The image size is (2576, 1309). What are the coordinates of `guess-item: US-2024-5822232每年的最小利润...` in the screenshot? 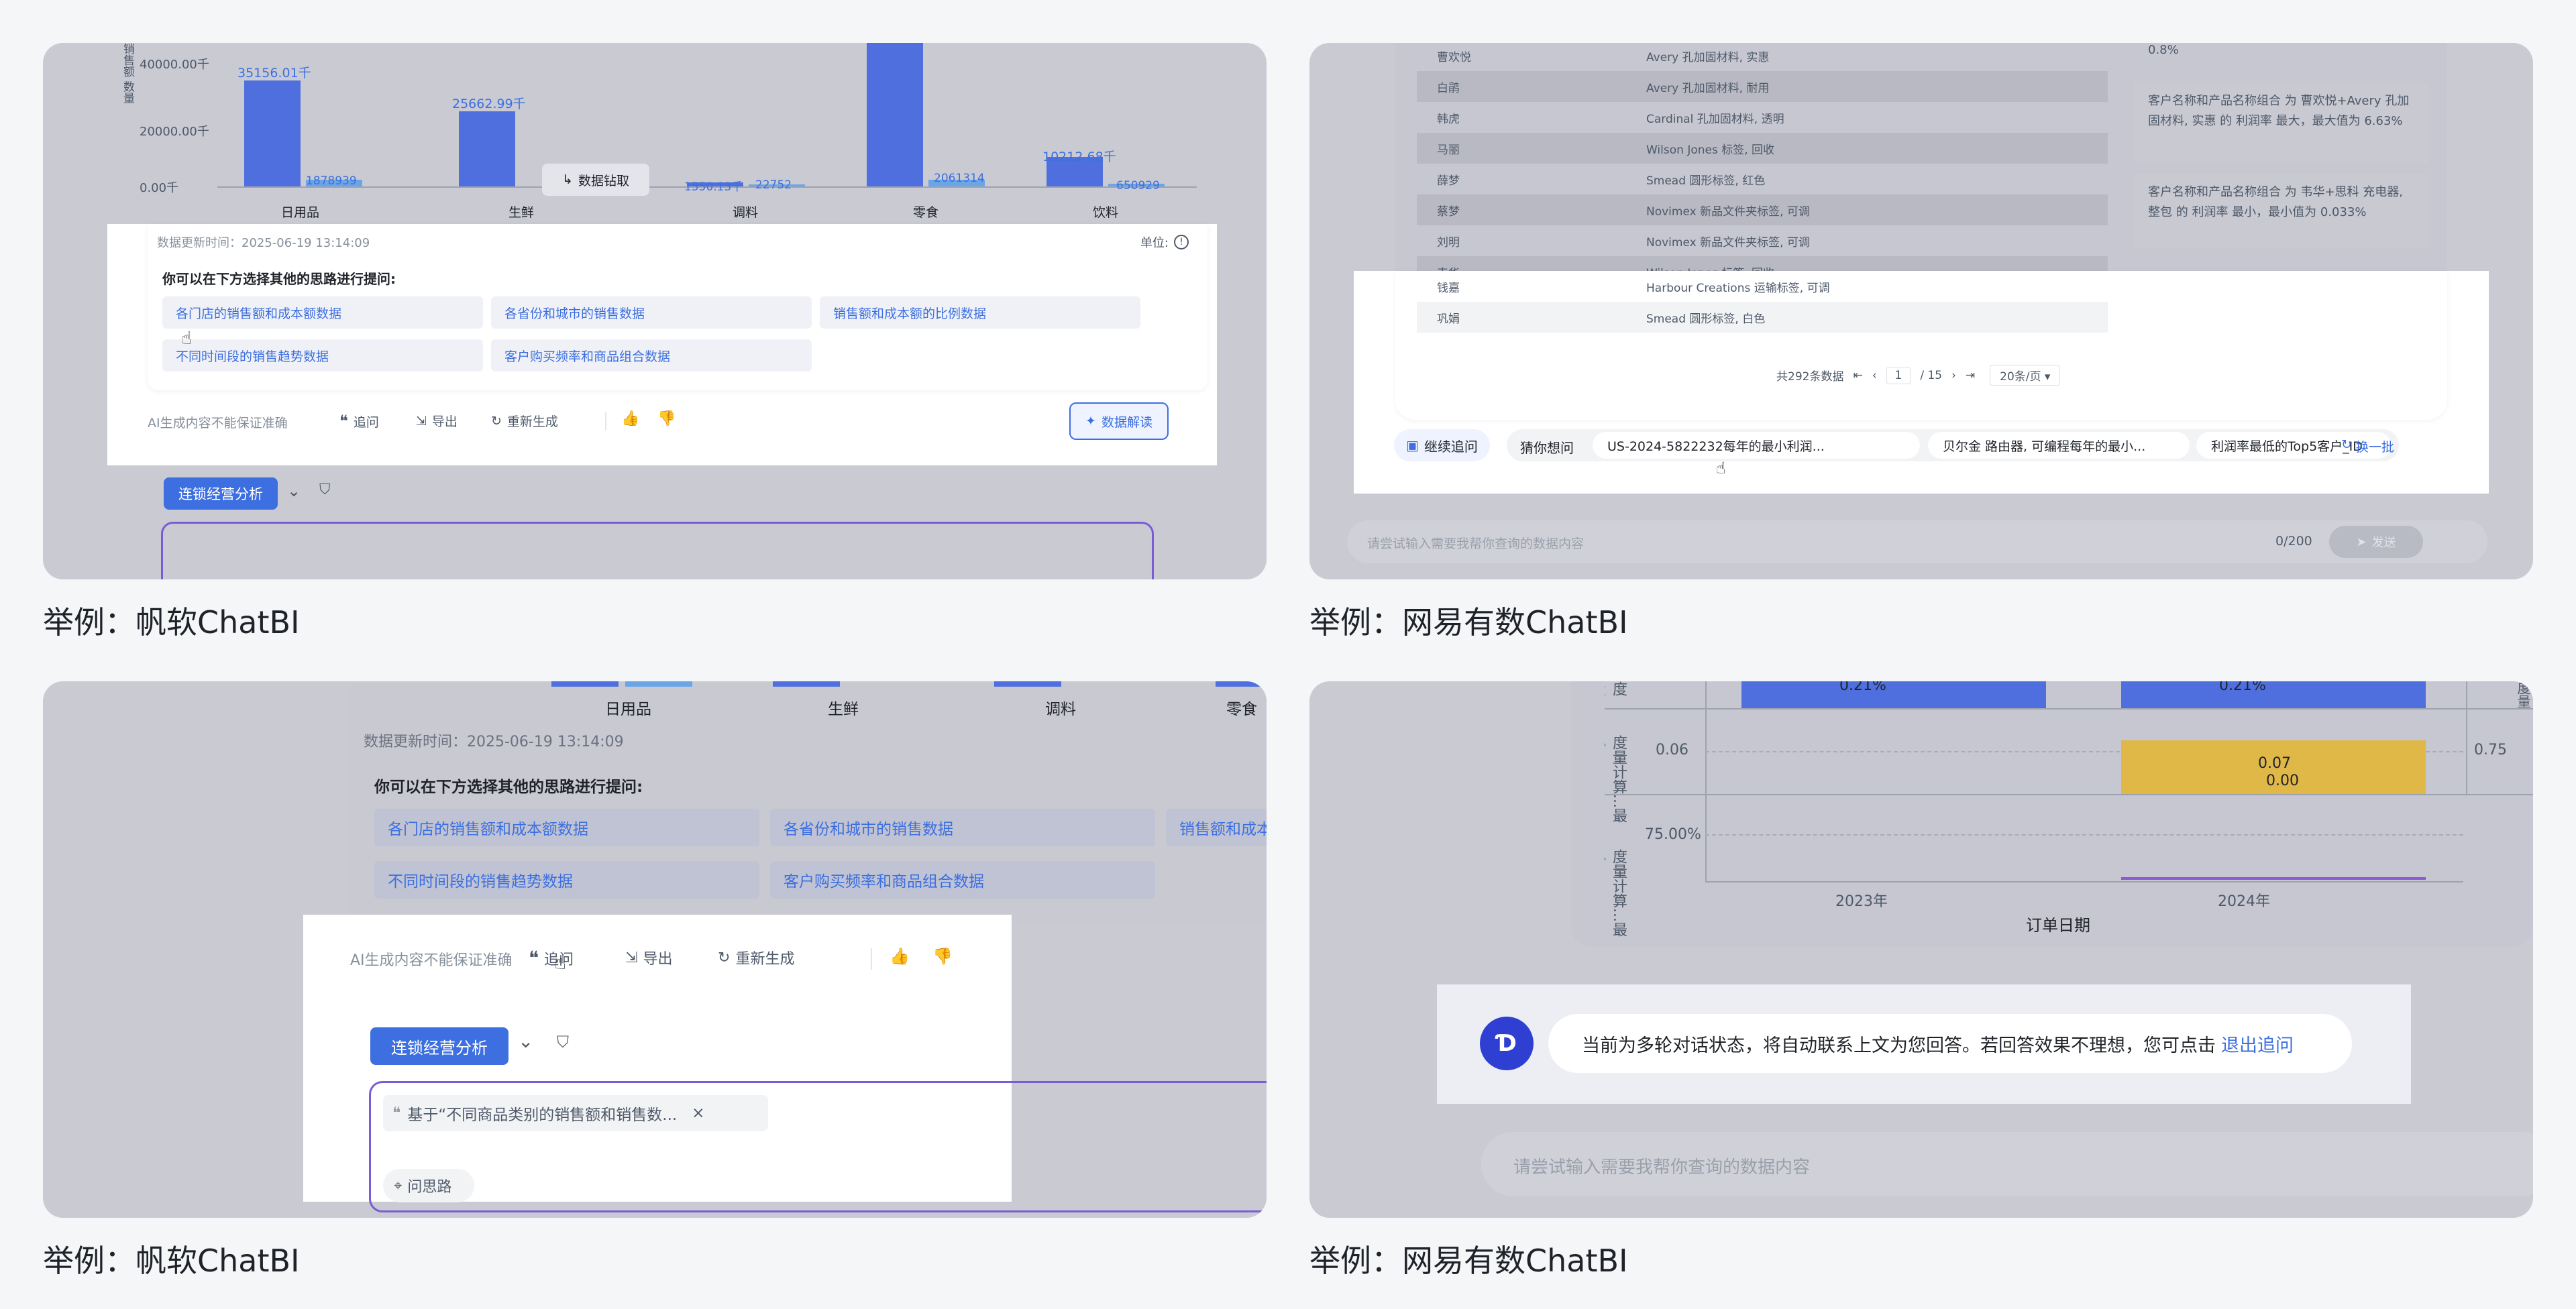 It's located at (1756, 446).